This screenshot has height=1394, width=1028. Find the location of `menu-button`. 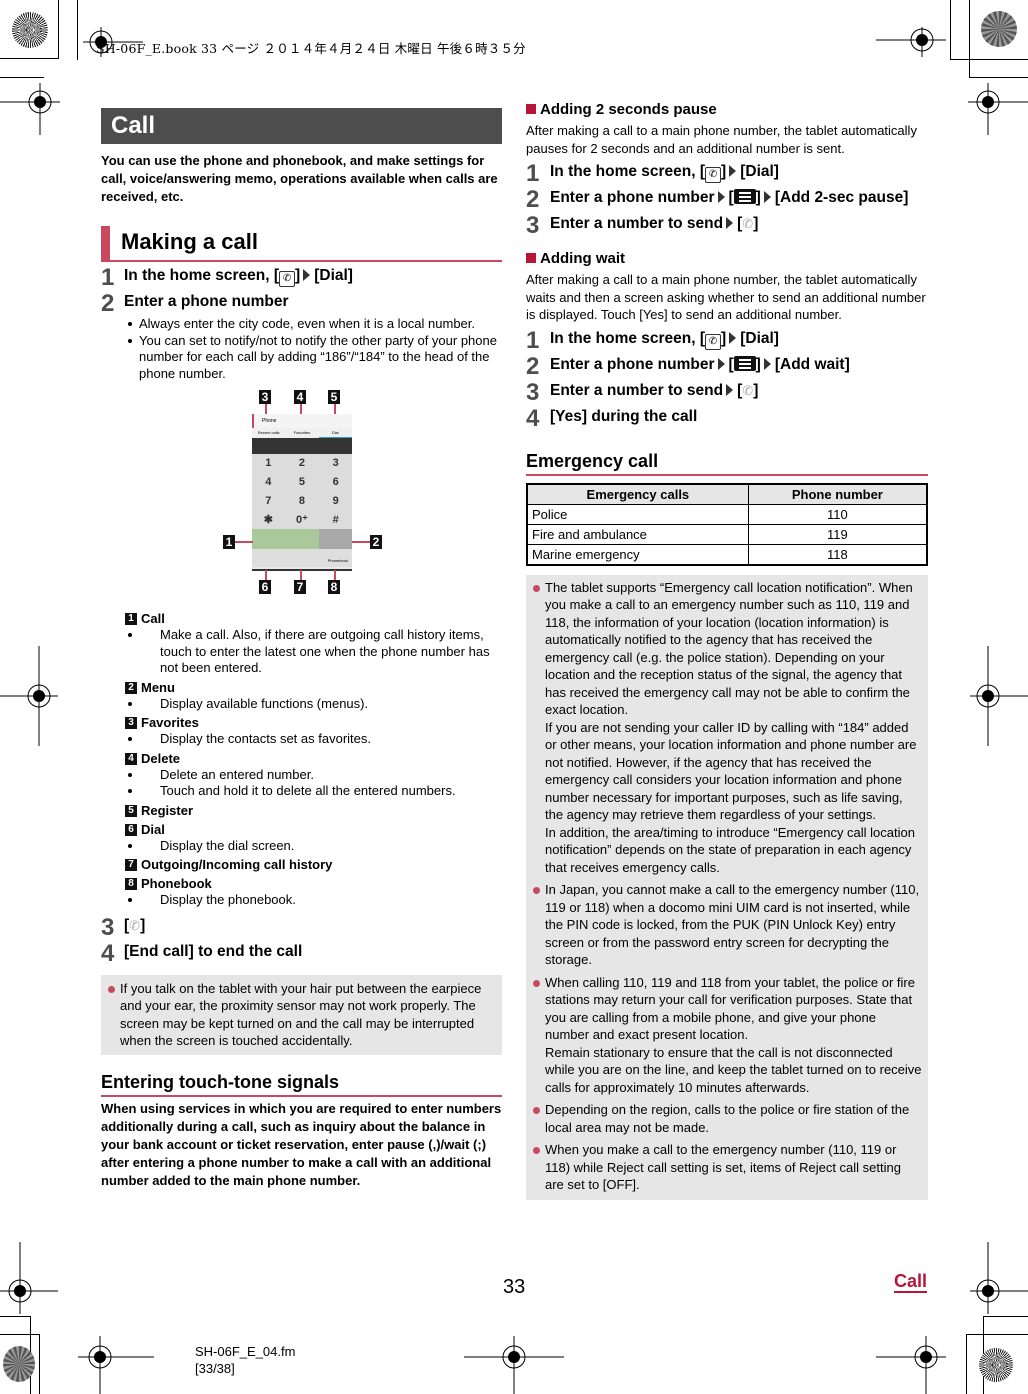

menu-button is located at coordinates (335, 539).